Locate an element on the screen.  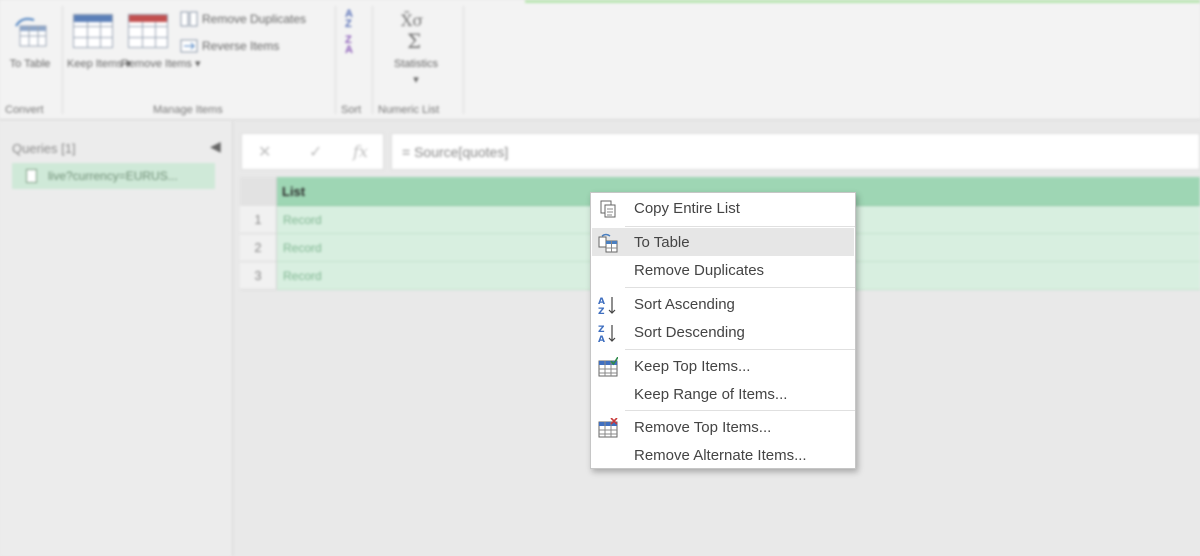
formula-text: = Source[quotes] is located at coordinates (455, 152).